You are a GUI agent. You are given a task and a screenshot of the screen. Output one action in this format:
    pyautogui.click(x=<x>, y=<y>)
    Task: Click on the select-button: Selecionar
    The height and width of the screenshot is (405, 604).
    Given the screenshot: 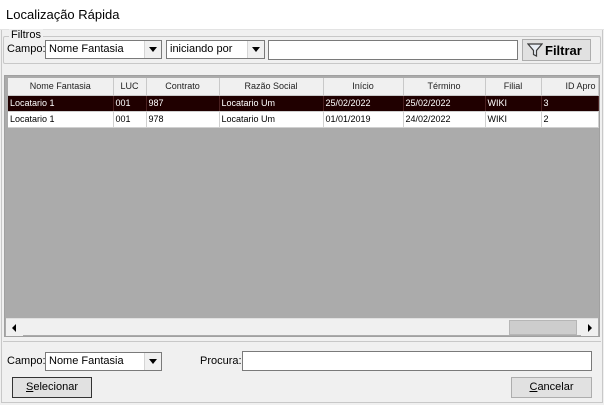 What is the action you would take?
    pyautogui.click(x=52, y=387)
    